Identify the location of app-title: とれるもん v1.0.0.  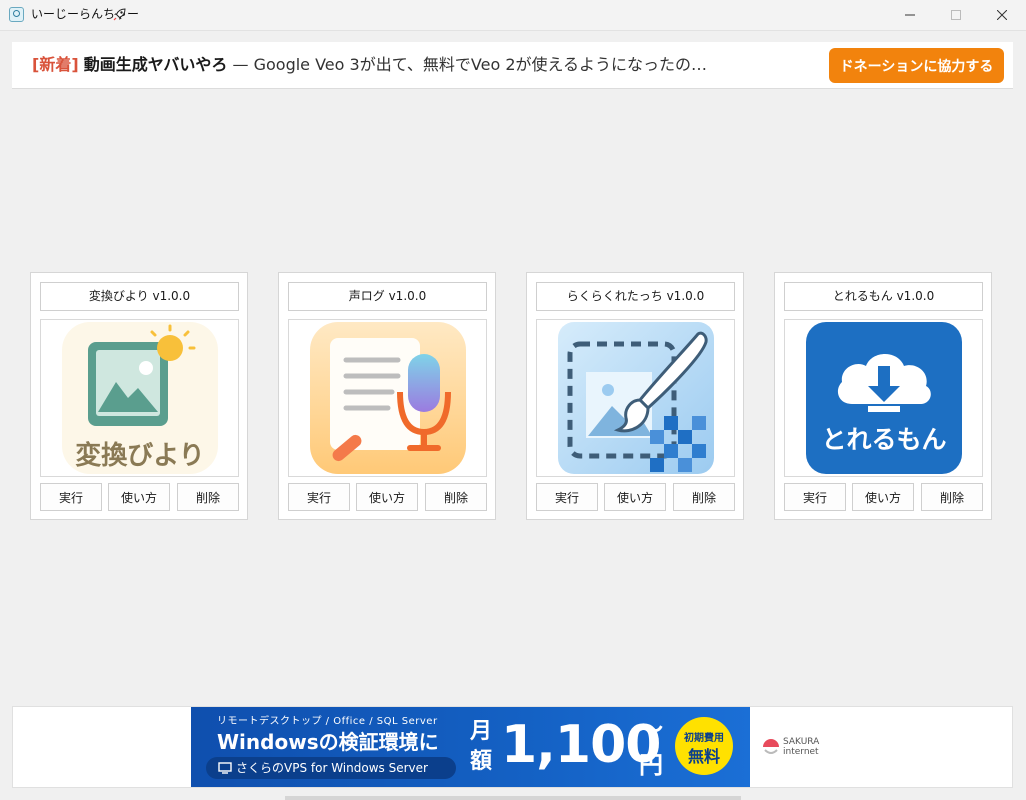
(883, 296).